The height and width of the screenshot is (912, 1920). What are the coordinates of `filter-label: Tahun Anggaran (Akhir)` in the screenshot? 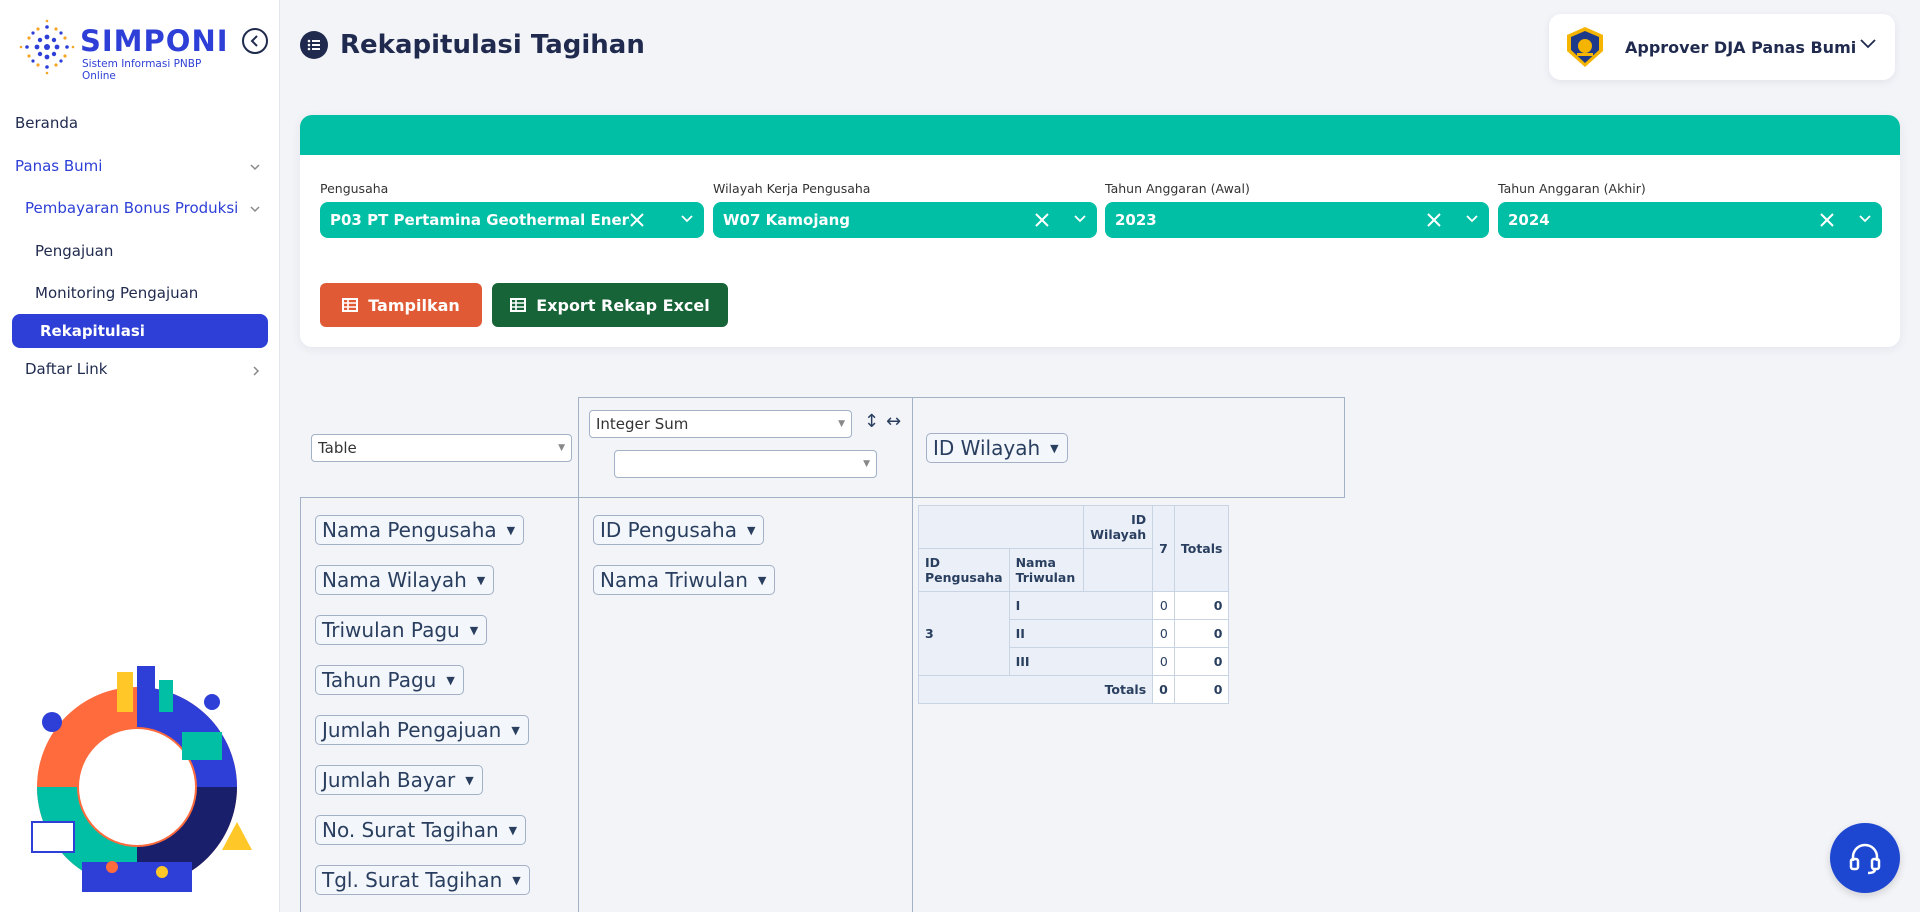 It's located at (1572, 188).